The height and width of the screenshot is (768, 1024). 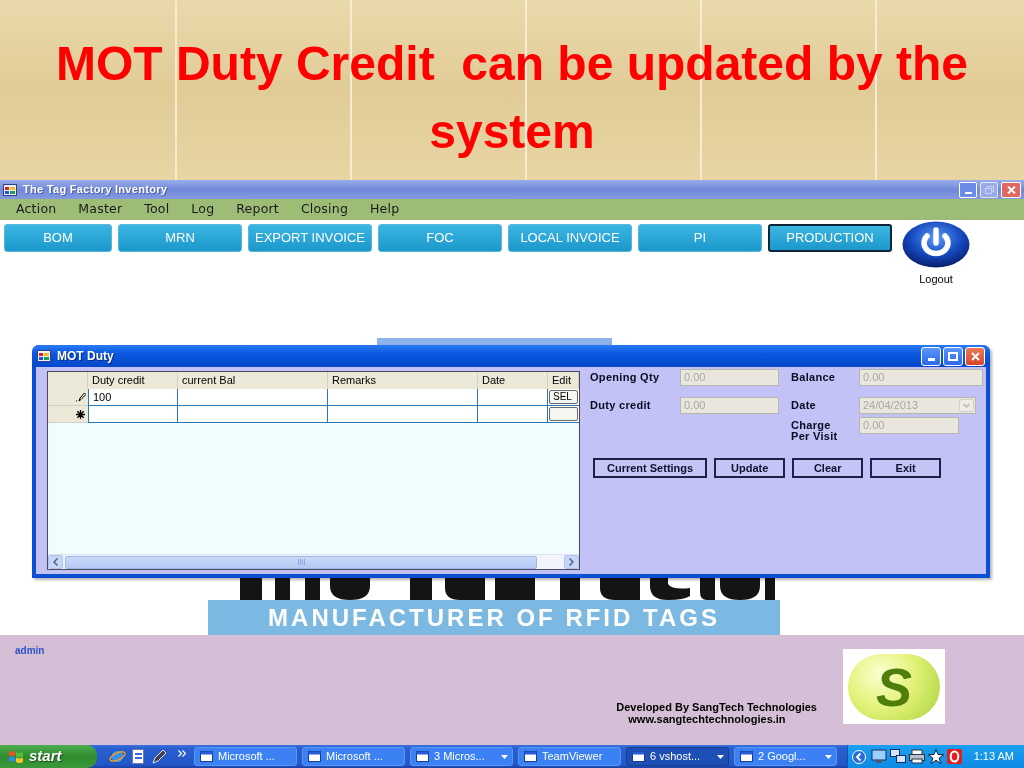 I want to click on flag-icon, so click(x=16, y=756).